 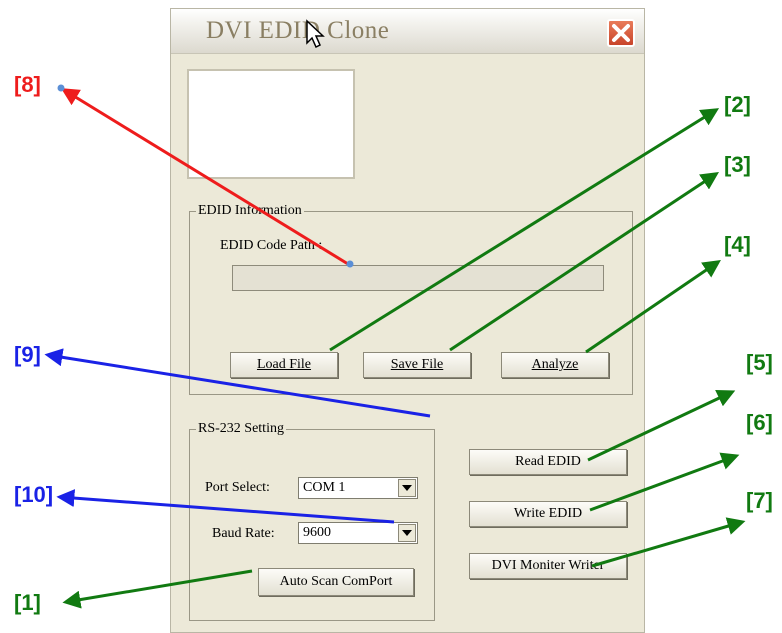 I want to click on callout-8: [8], so click(x=27, y=84).